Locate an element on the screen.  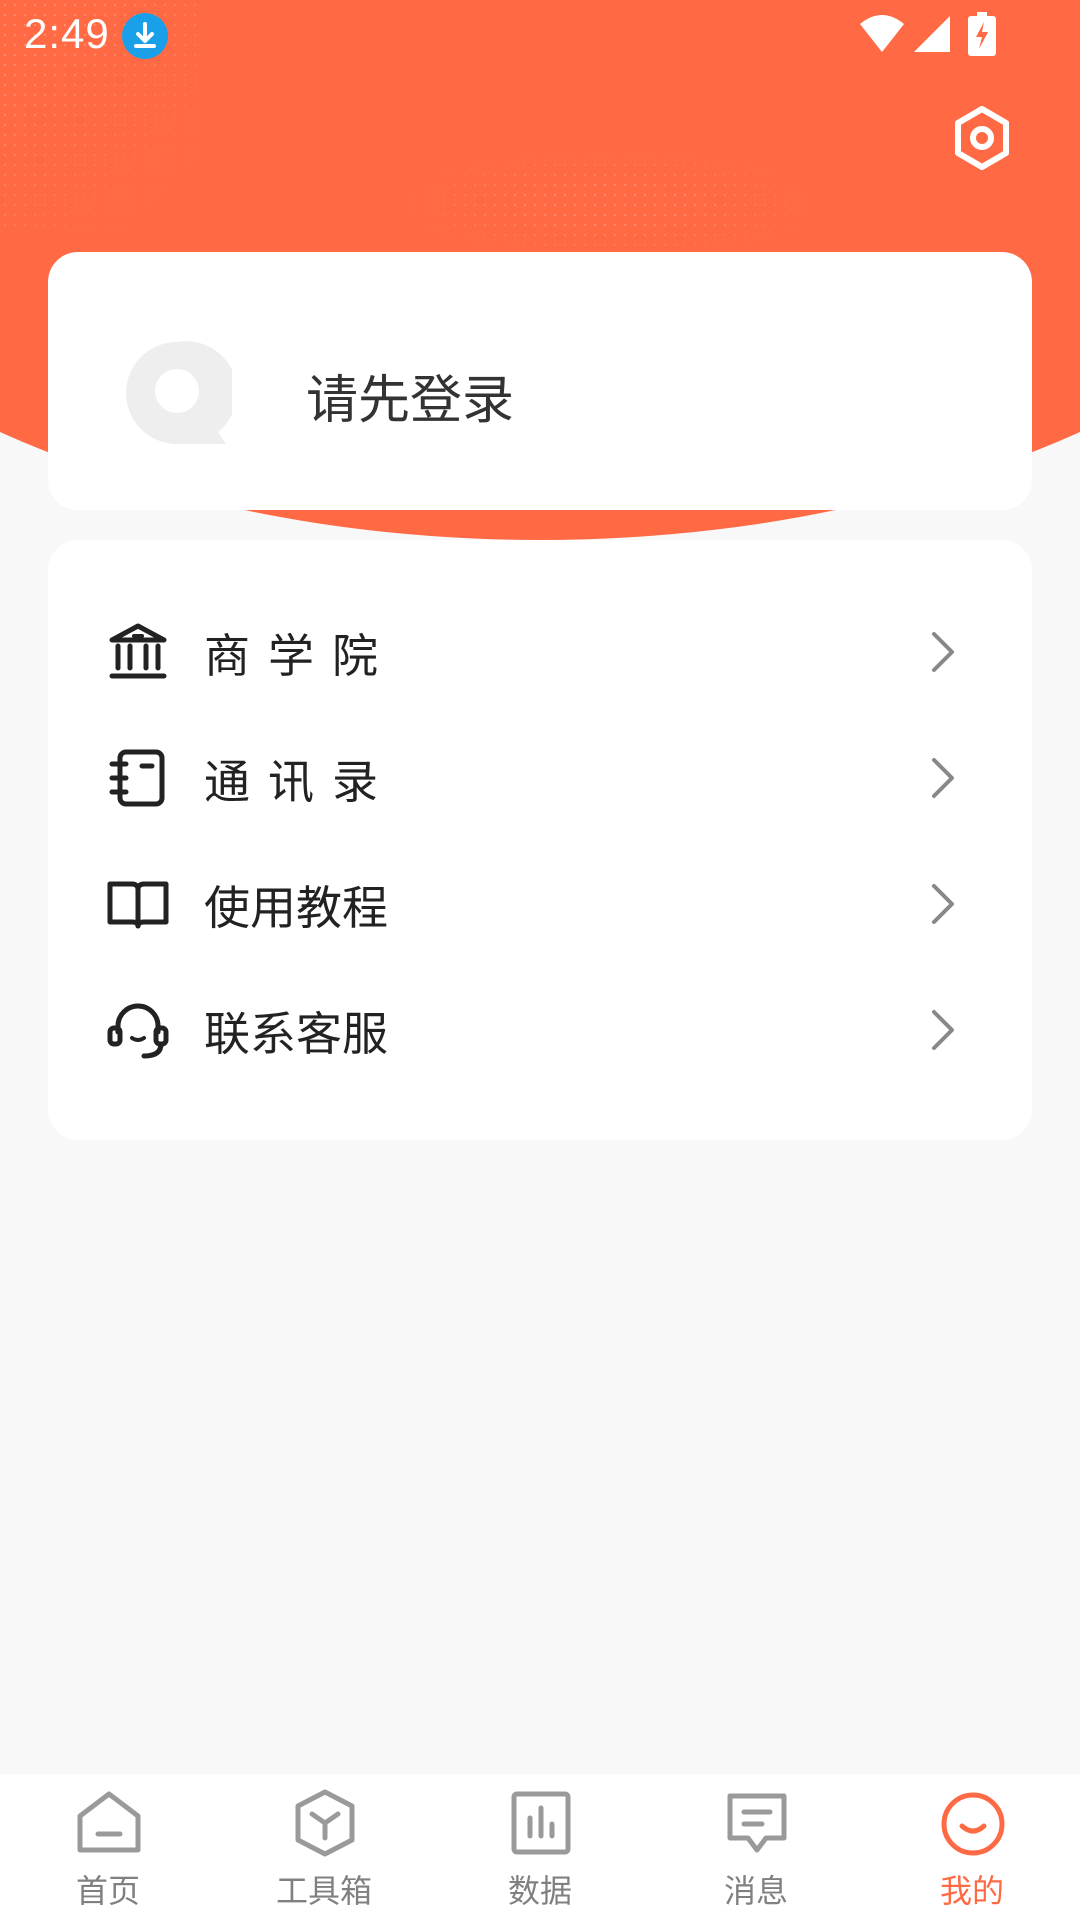
menu-item-customer-service: 联系客服 is located at coordinates (540, 1028).